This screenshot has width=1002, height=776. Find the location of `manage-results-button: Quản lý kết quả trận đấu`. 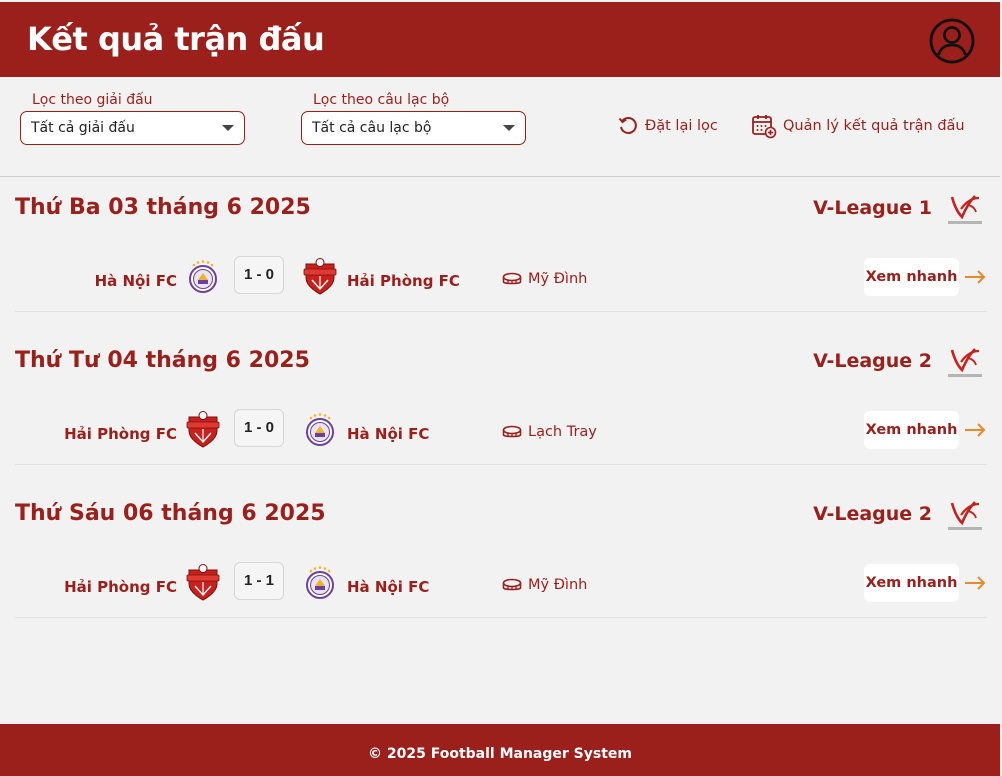

manage-results-button: Quản lý kết quả trận đấu is located at coordinates (858, 126).